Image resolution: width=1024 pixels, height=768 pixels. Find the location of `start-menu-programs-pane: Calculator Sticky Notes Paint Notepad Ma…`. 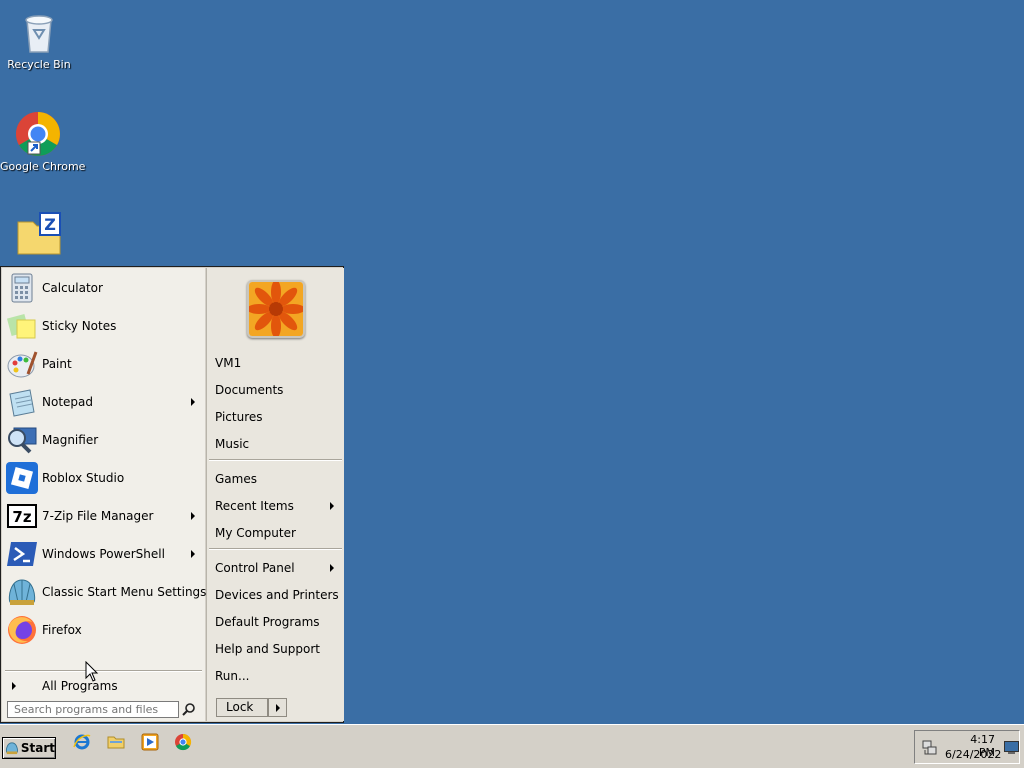

start-menu-programs-pane: Calculator Sticky Notes Paint Notepad Ma… is located at coordinates (104, 494).